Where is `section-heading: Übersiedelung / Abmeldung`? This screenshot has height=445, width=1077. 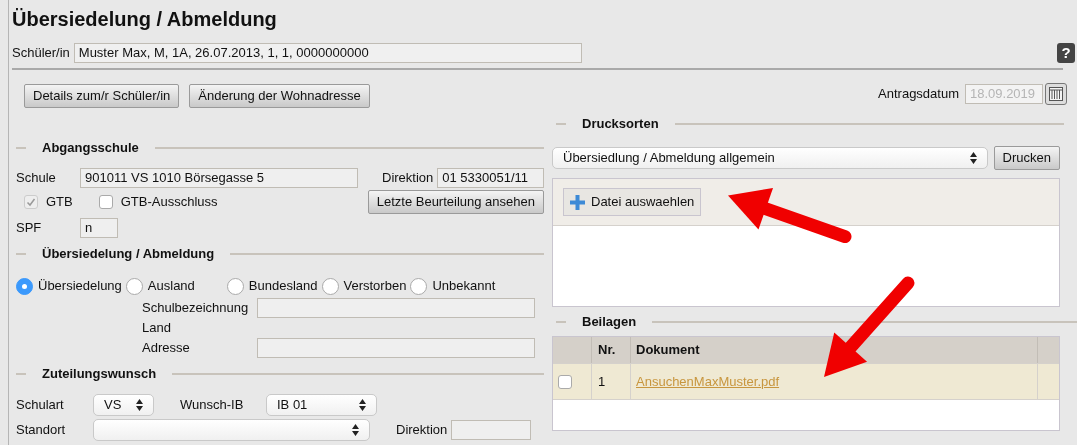 section-heading: Übersiedelung / Abmeldung is located at coordinates (128, 254).